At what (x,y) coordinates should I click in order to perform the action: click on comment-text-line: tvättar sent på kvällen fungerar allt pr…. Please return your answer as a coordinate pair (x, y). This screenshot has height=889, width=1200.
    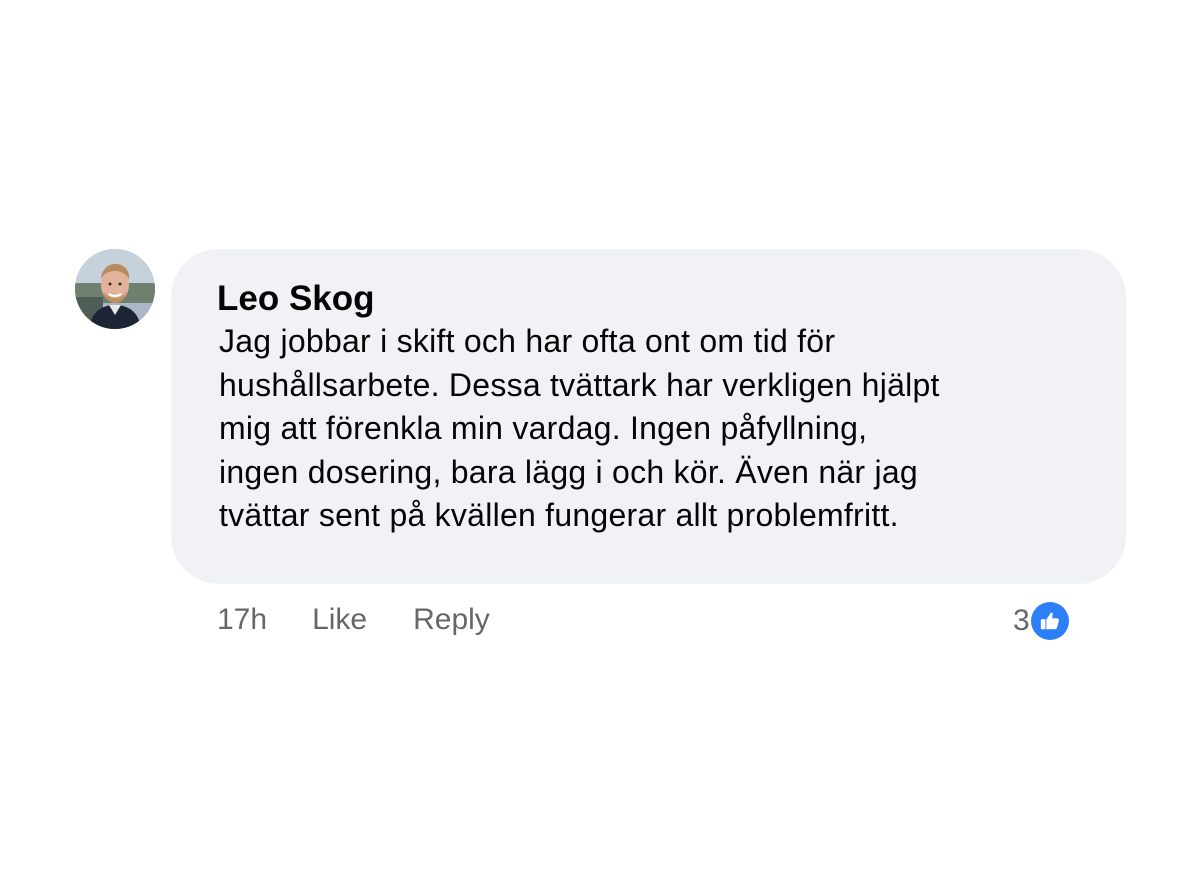
    Looking at the image, I should click on (559, 515).